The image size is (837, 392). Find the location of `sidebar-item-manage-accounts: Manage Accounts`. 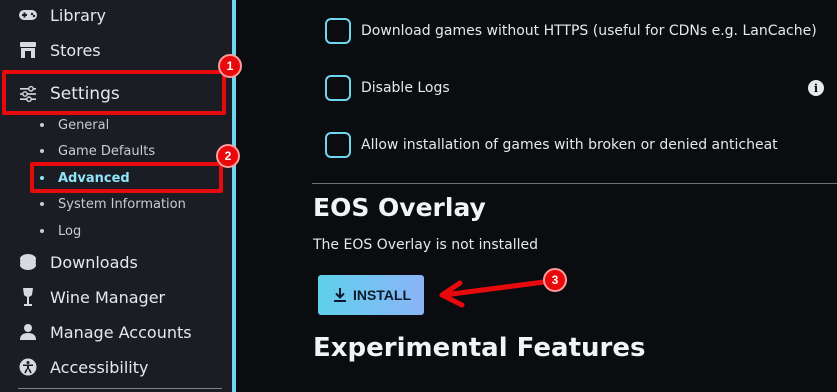

sidebar-item-manage-accounts: Manage Accounts is located at coordinates (105, 332).